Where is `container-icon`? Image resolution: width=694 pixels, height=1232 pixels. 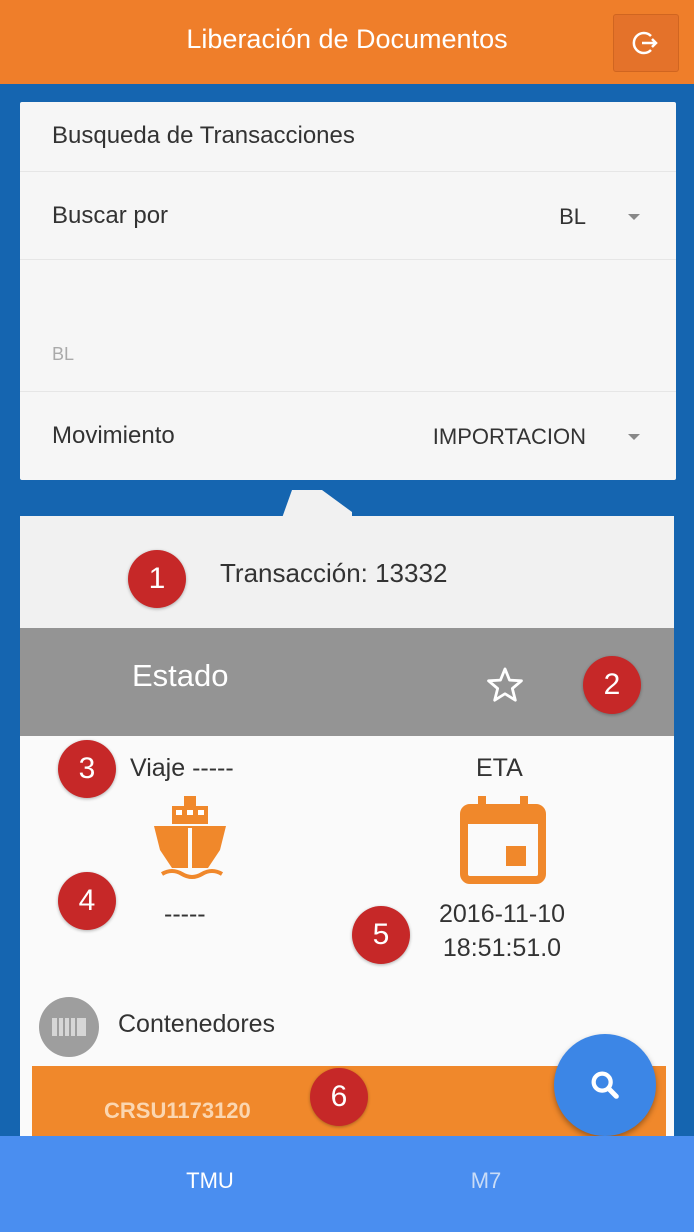
container-icon is located at coordinates (69, 1027).